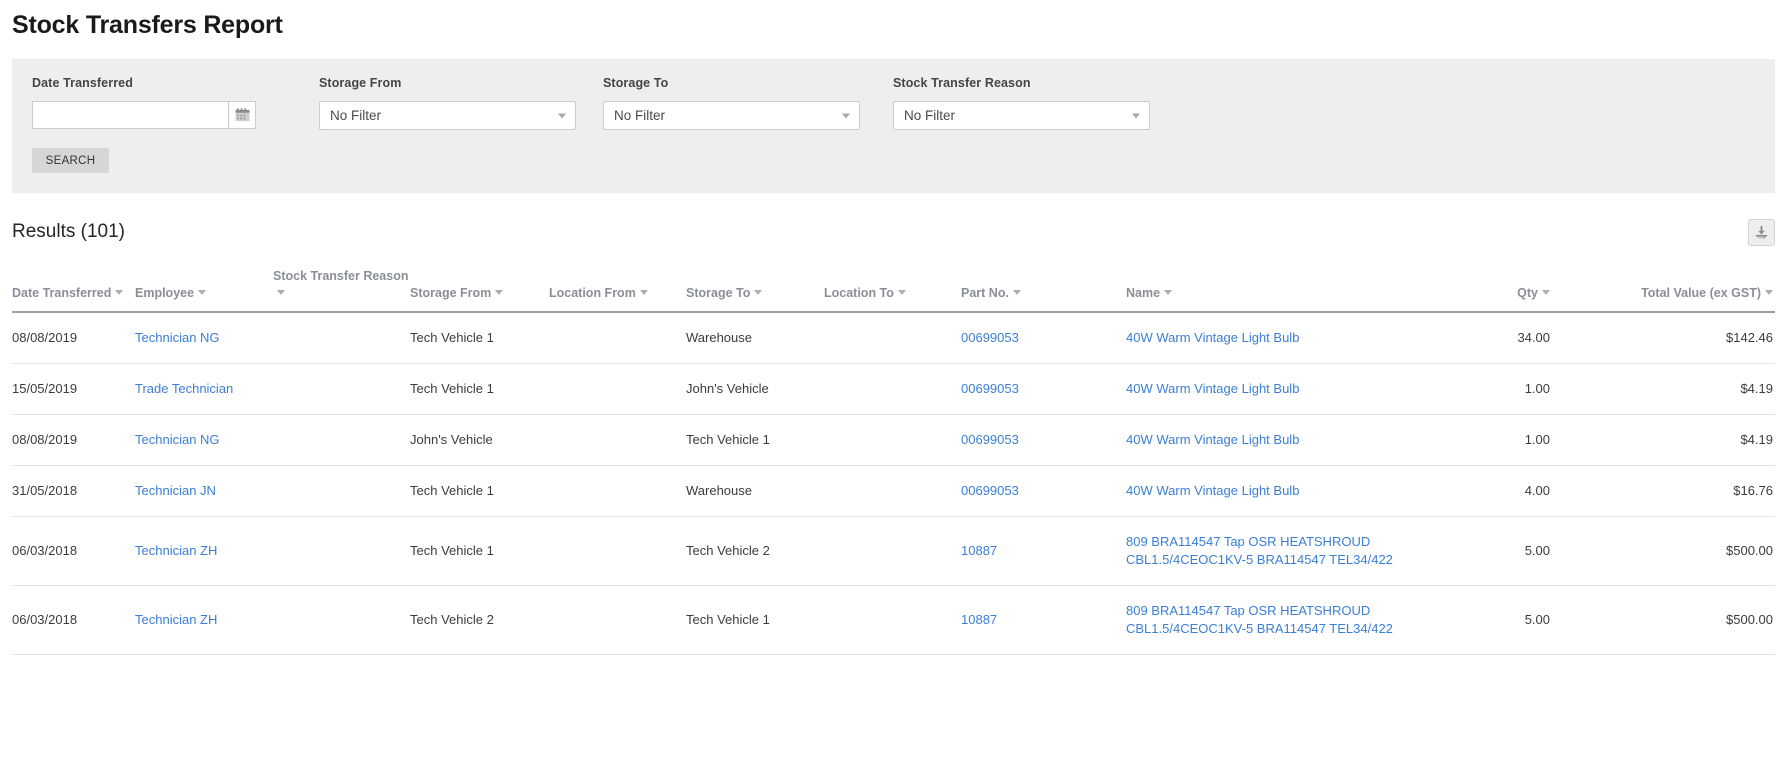  What do you see at coordinates (1136, 115) in the screenshot?
I see `chevron-down-icon` at bounding box center [1136, 115].